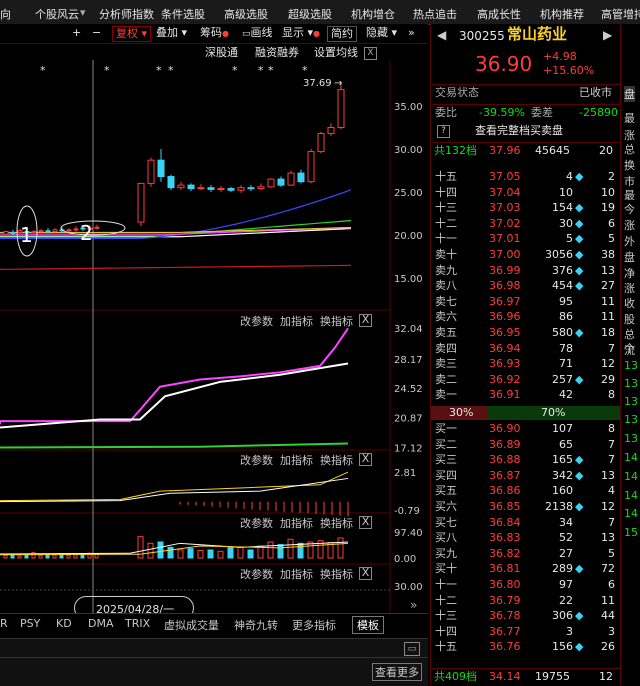 This screenshot has width=640, height=686. Describe the element at coordinates (526, 364) in the screenshot. I see `book-row: 卖三 36.93 71 12` at that location.